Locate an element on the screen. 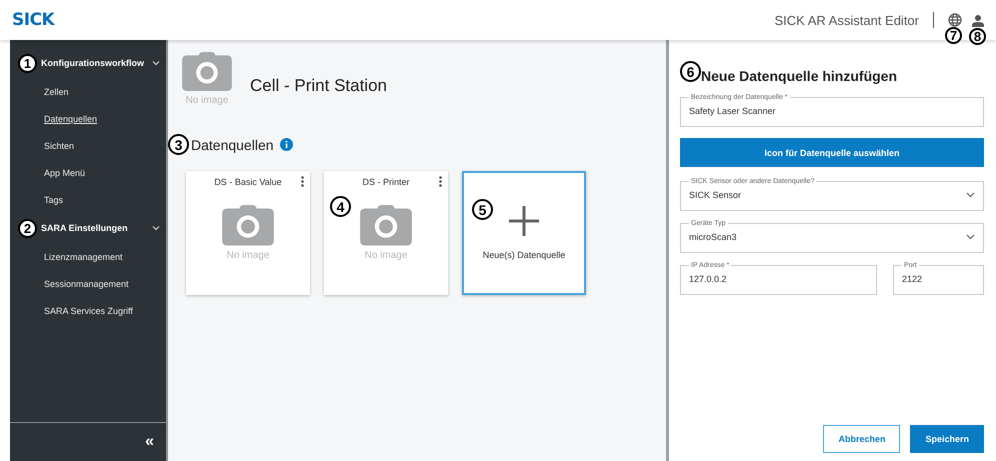 The width and height of the screenshot is (996, 461). field-value: 2122 is located at coordinates (913, 279).